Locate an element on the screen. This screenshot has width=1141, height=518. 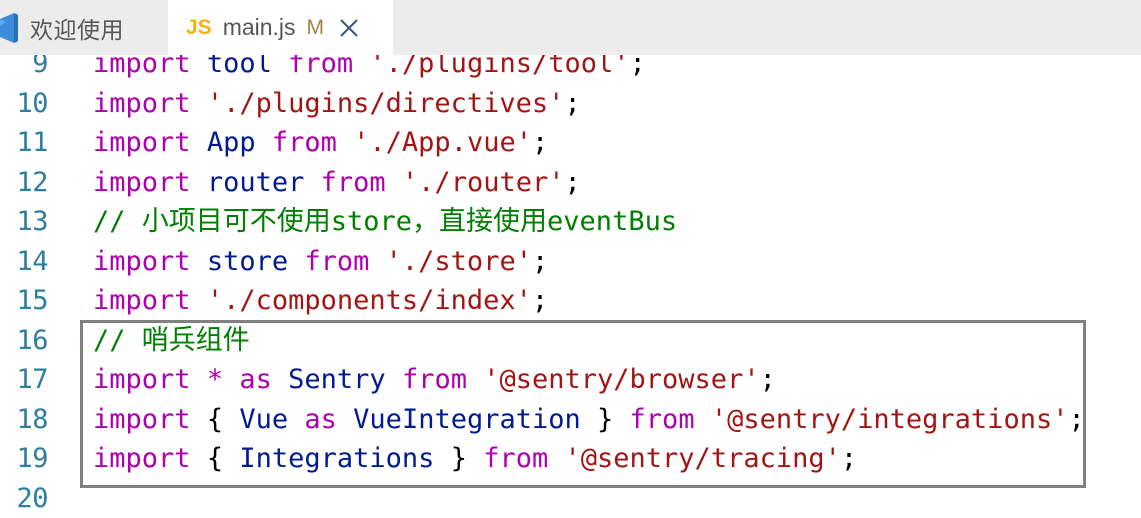
code-line: 13 // 小项目可不使用store，直接使用eventBus is located at coordinates (570, 222).